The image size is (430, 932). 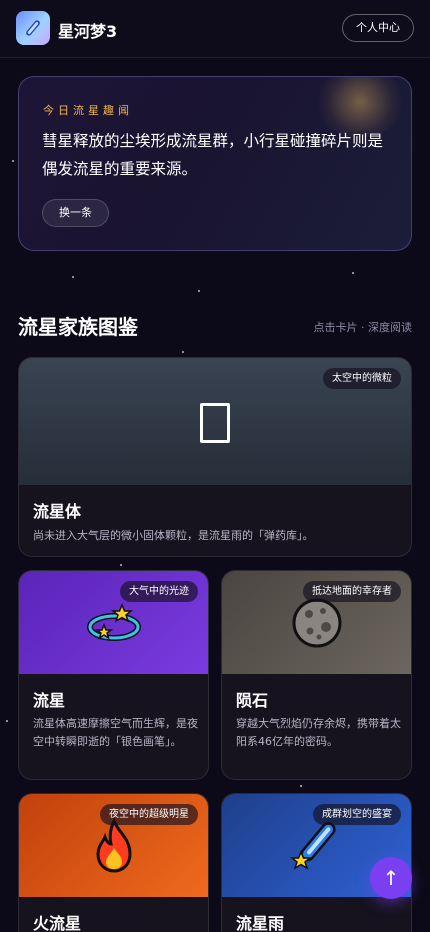 What do you see at coordinates (352, 591) in the screenshot?
I see `card-tag: 抵达地面的幸存者` at bounding box center [352, 591].